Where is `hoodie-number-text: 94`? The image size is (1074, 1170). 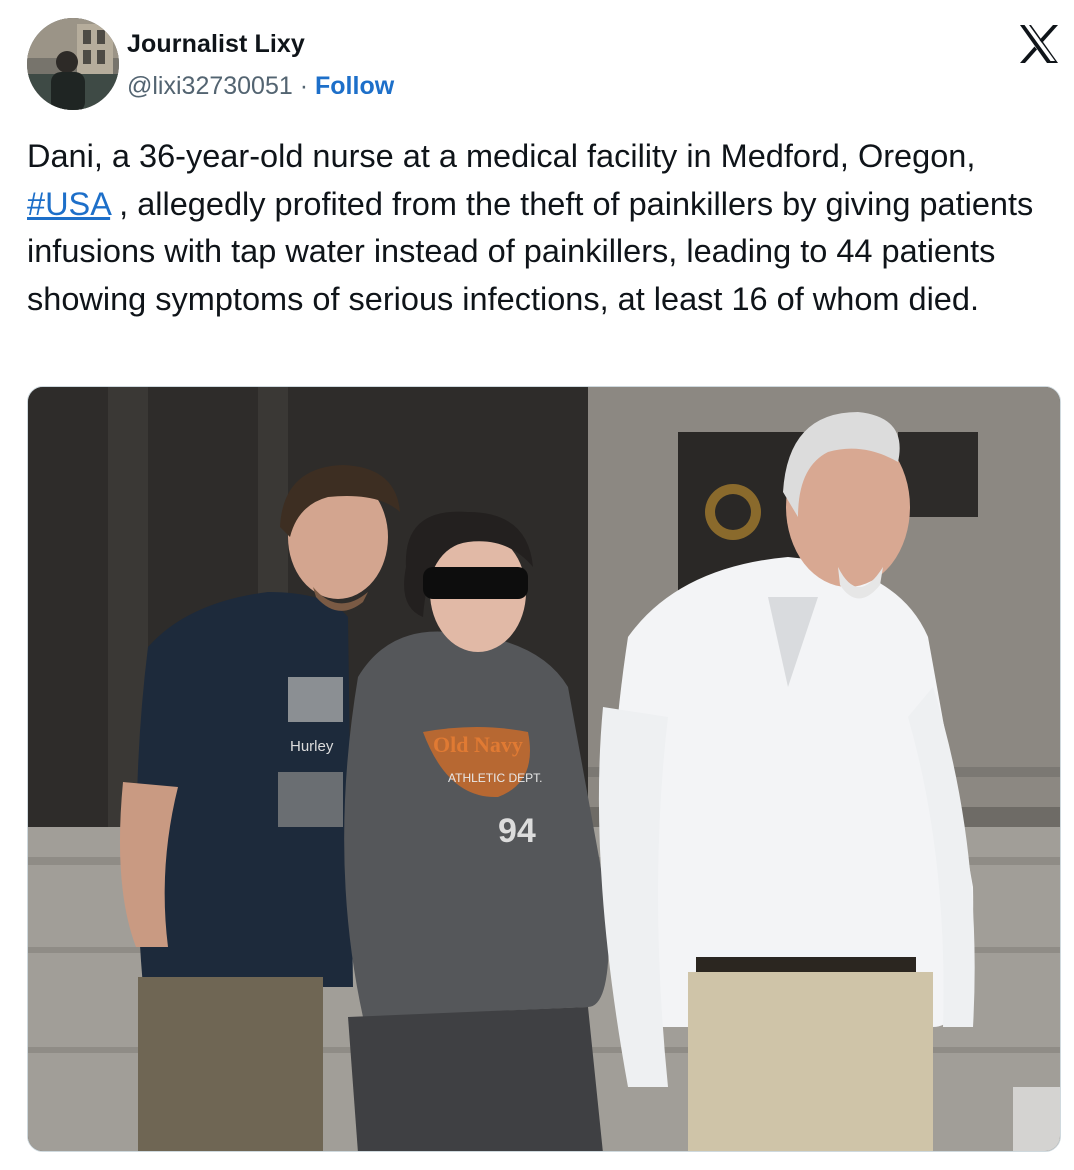
hoodie-number-text: 94 is located at coordinates (517, 831).